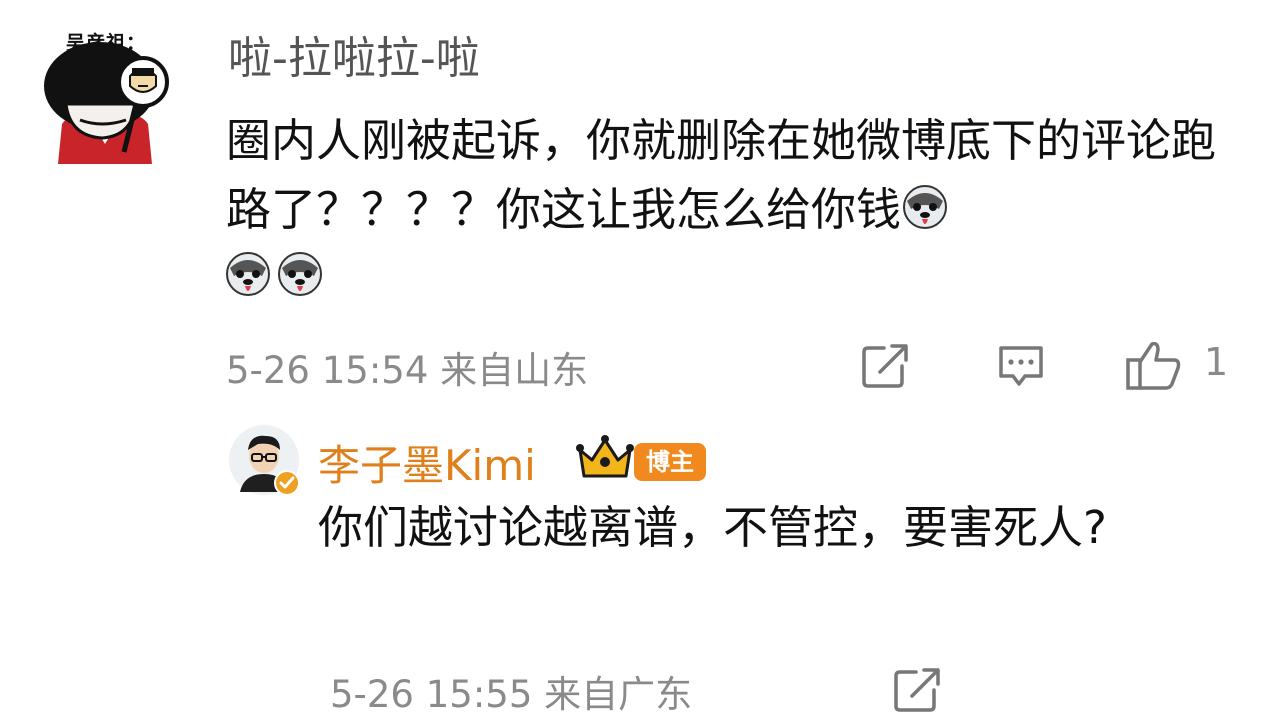 The height and width of the screenshot is (718, 1280). What do you see at coordinates (264, 460) in the screenshot?
I see `avatar` at bounding box center [264, 460].